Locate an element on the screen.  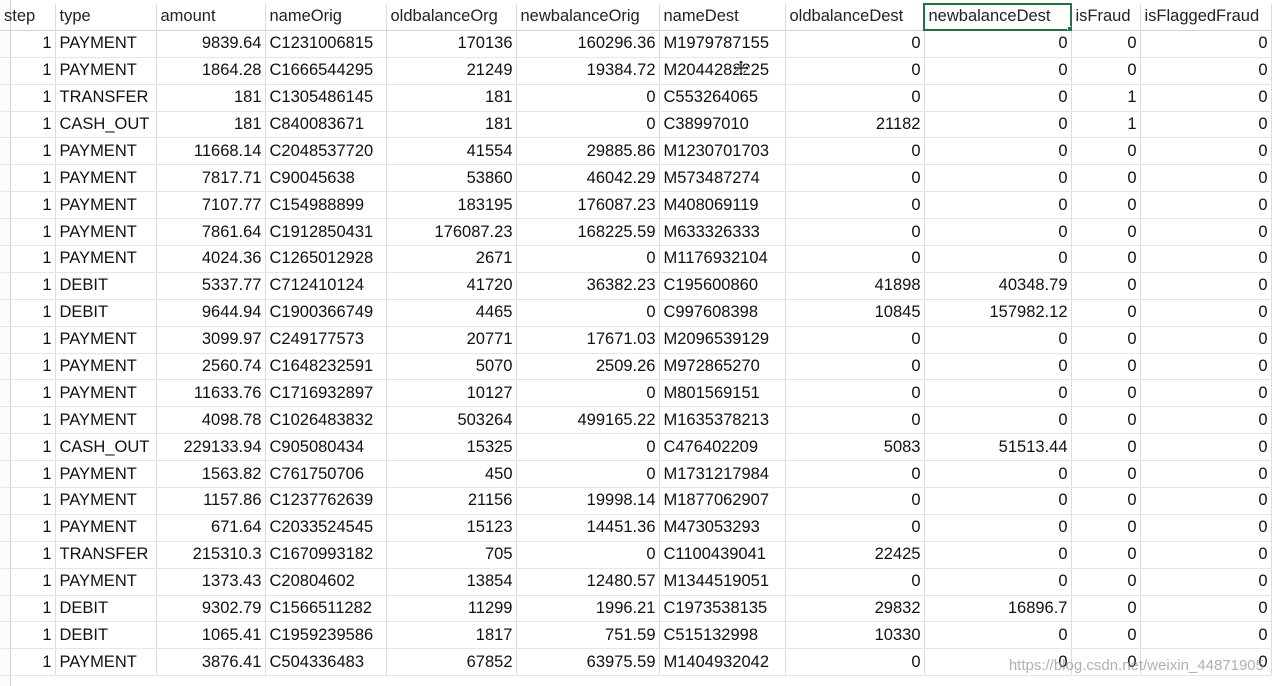
cell-nameOrig: C1566511282 is located at coordinates (326, 609).